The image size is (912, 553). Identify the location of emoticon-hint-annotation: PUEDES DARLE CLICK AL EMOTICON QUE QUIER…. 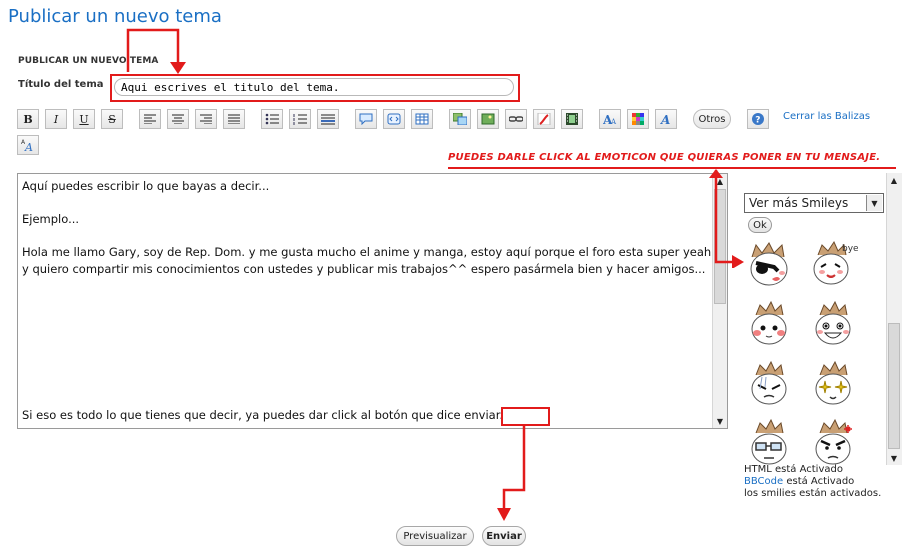
(664, 157).